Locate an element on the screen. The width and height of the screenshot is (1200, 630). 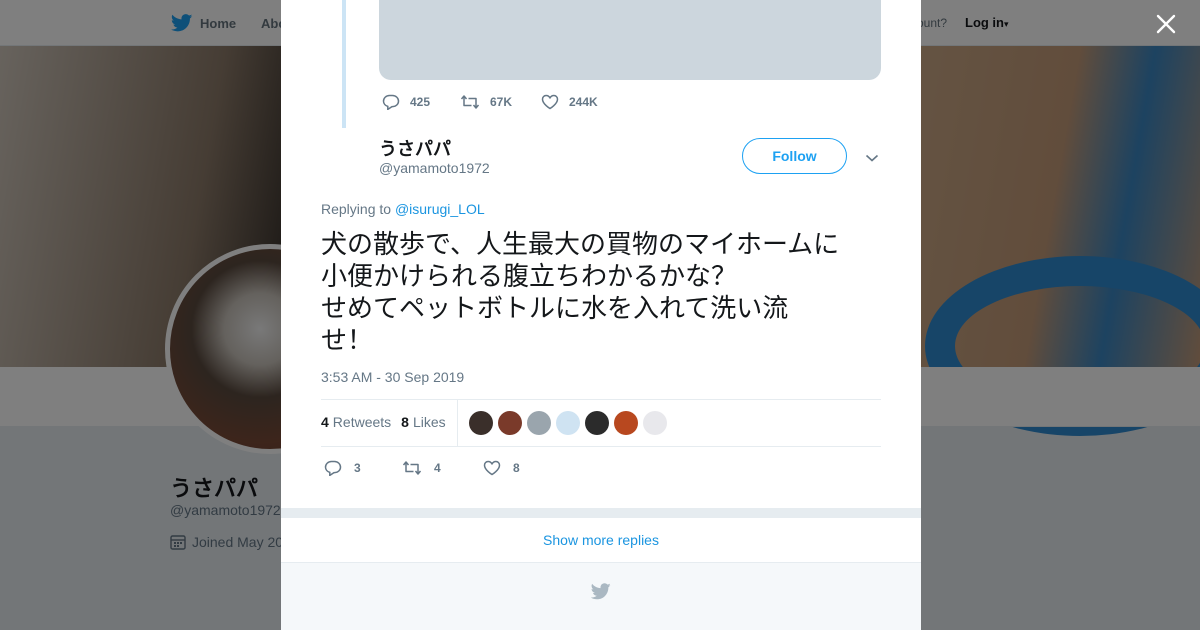
stats-separator is located at coordinates (457, 423).